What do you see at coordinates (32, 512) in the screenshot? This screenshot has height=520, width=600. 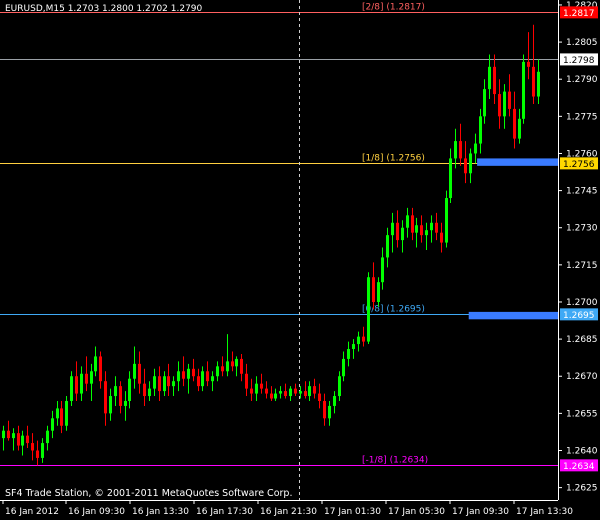 I see `x-tick-label: 16 Jan 2012` at bounding box center [32, 512].